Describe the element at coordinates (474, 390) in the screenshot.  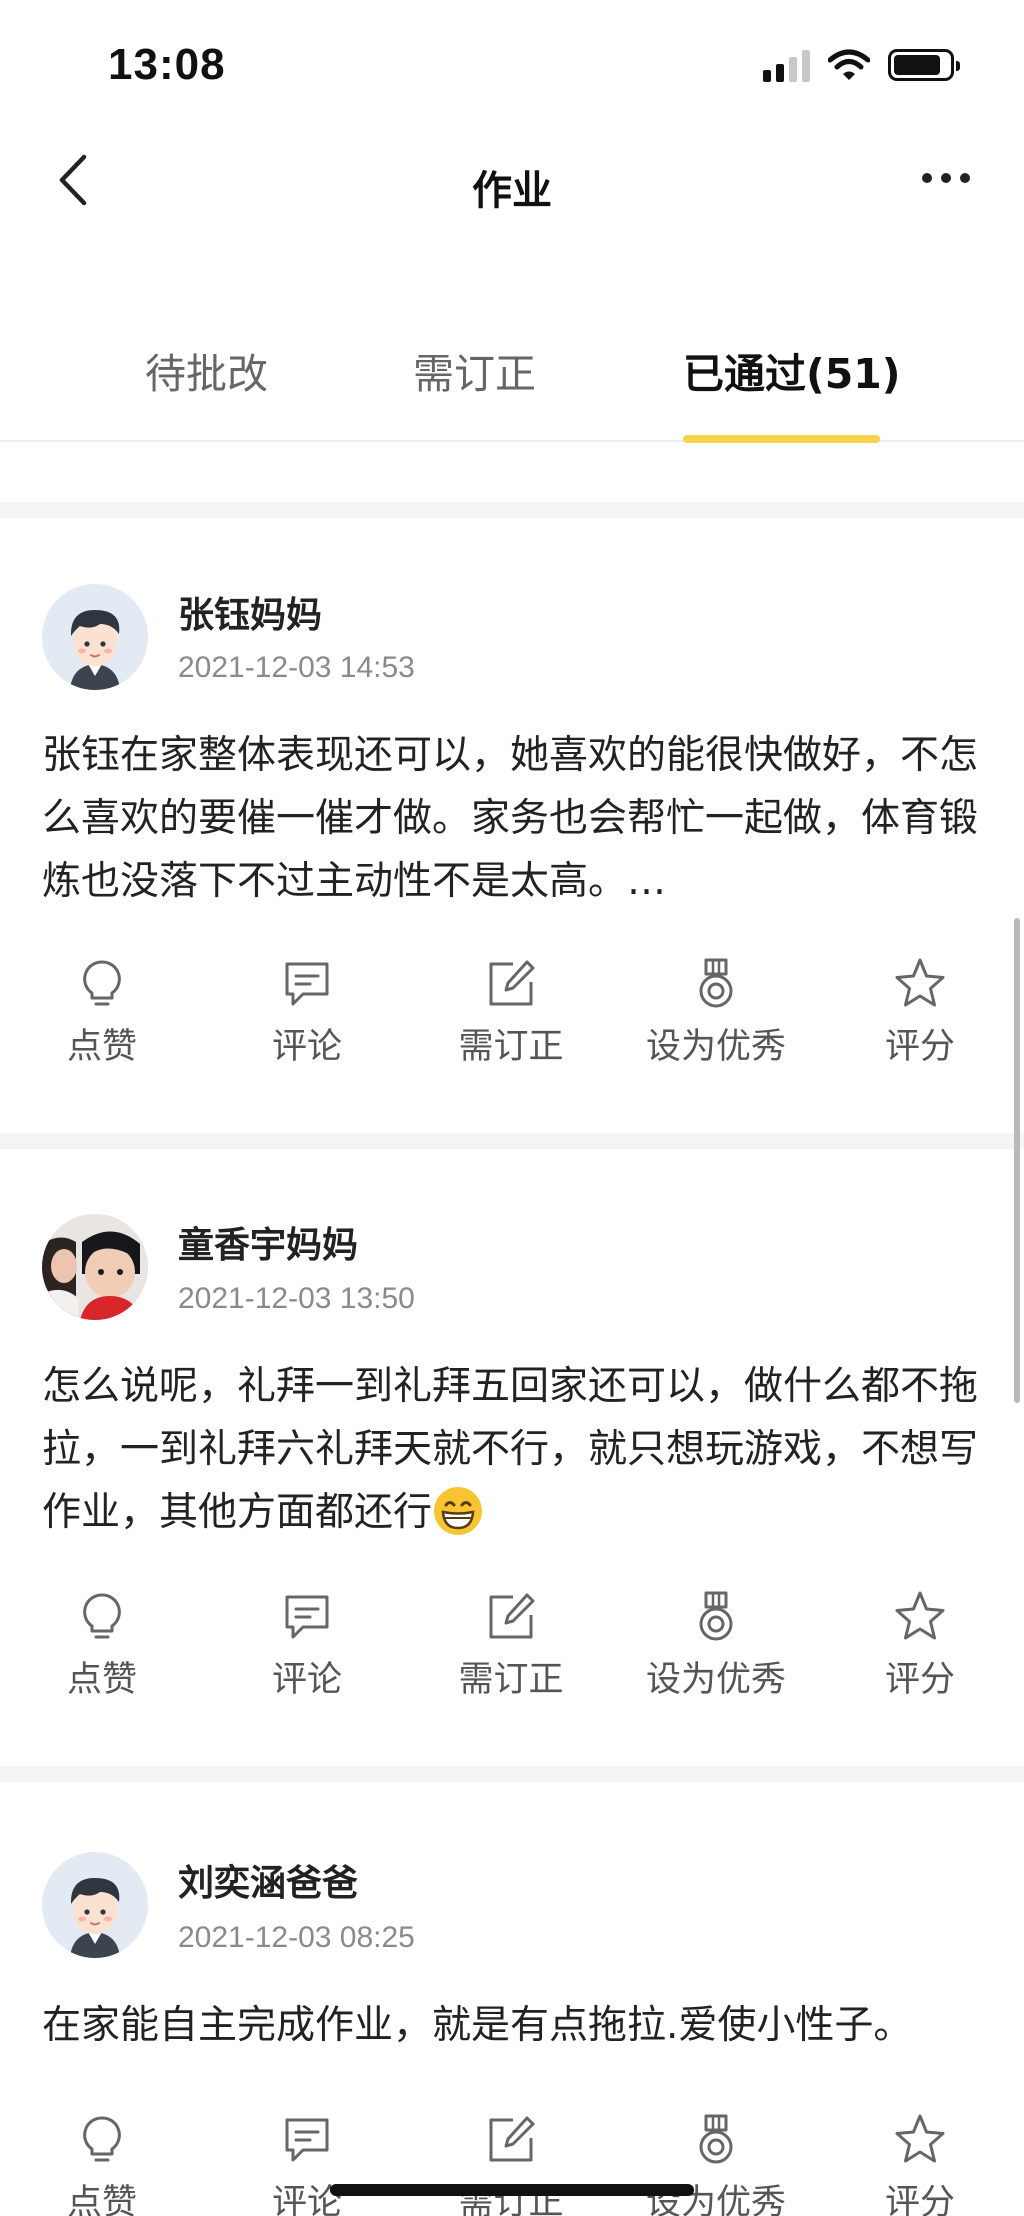
I see `tab-needs-correction: 需订正` at that location.